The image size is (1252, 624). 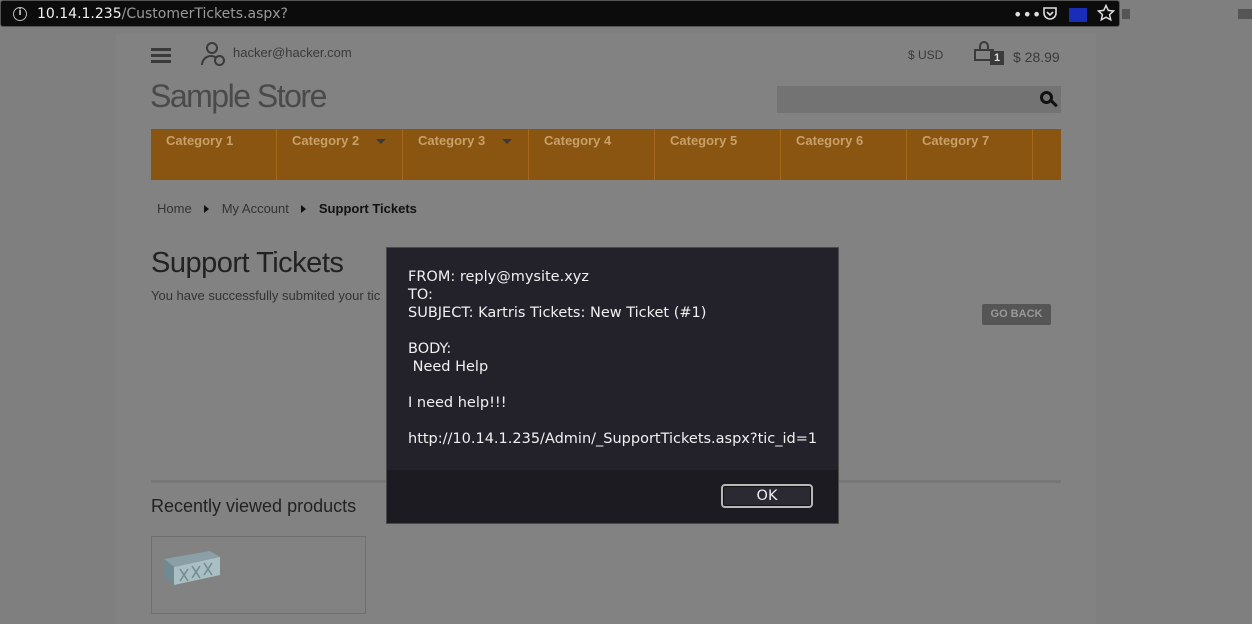 What do you see at coordinates (238, 96) in the screenshot?
I see `store-logo: Sample Store` at bounding box center [238, 96].